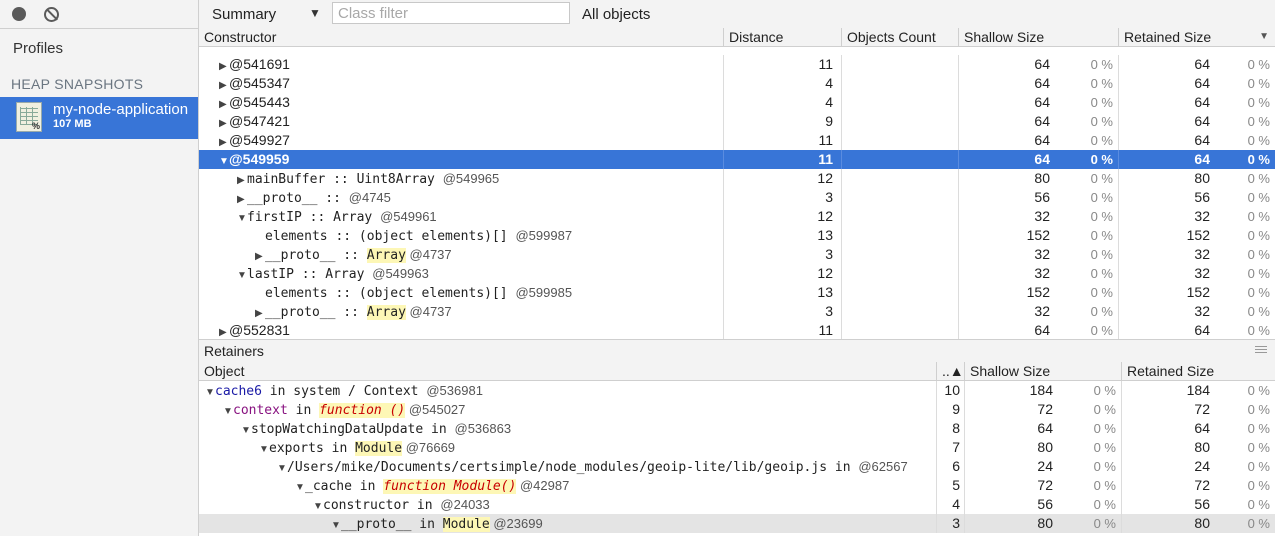 The image size is (1275, 536). Describe the element at coordinates (1038, 37) in the screenshot. I see `col-shallow-size: Shallow Size` at that location.